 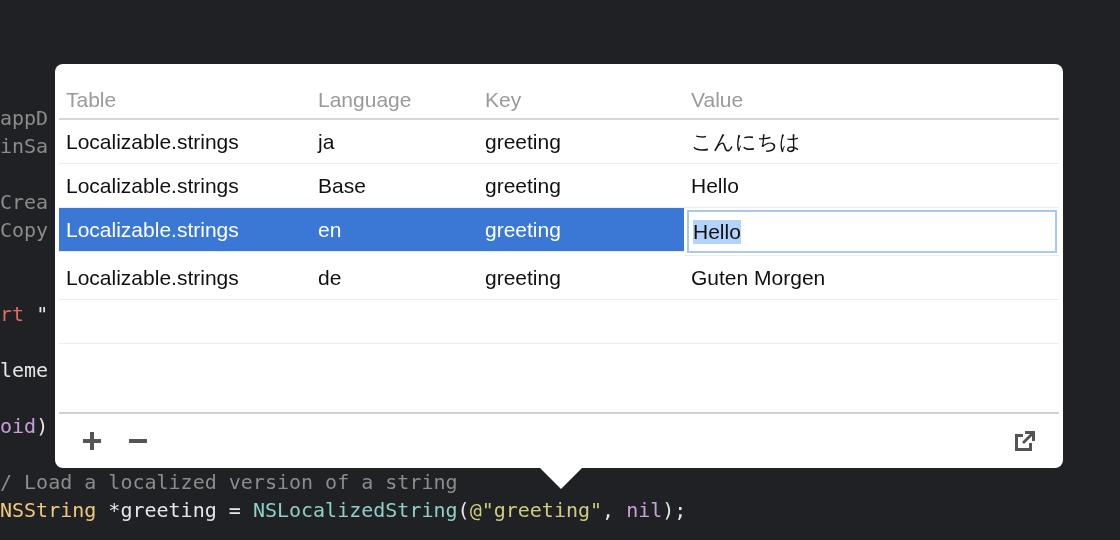 What do you see at coordinates (92, 441) in the screenshot?
I see `add-icon` at bounding box center [92, 441].